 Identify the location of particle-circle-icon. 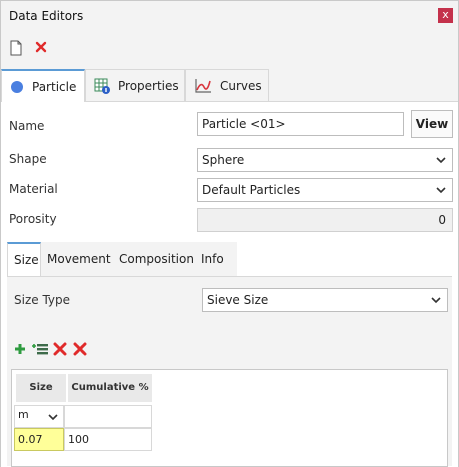
(17, 86).